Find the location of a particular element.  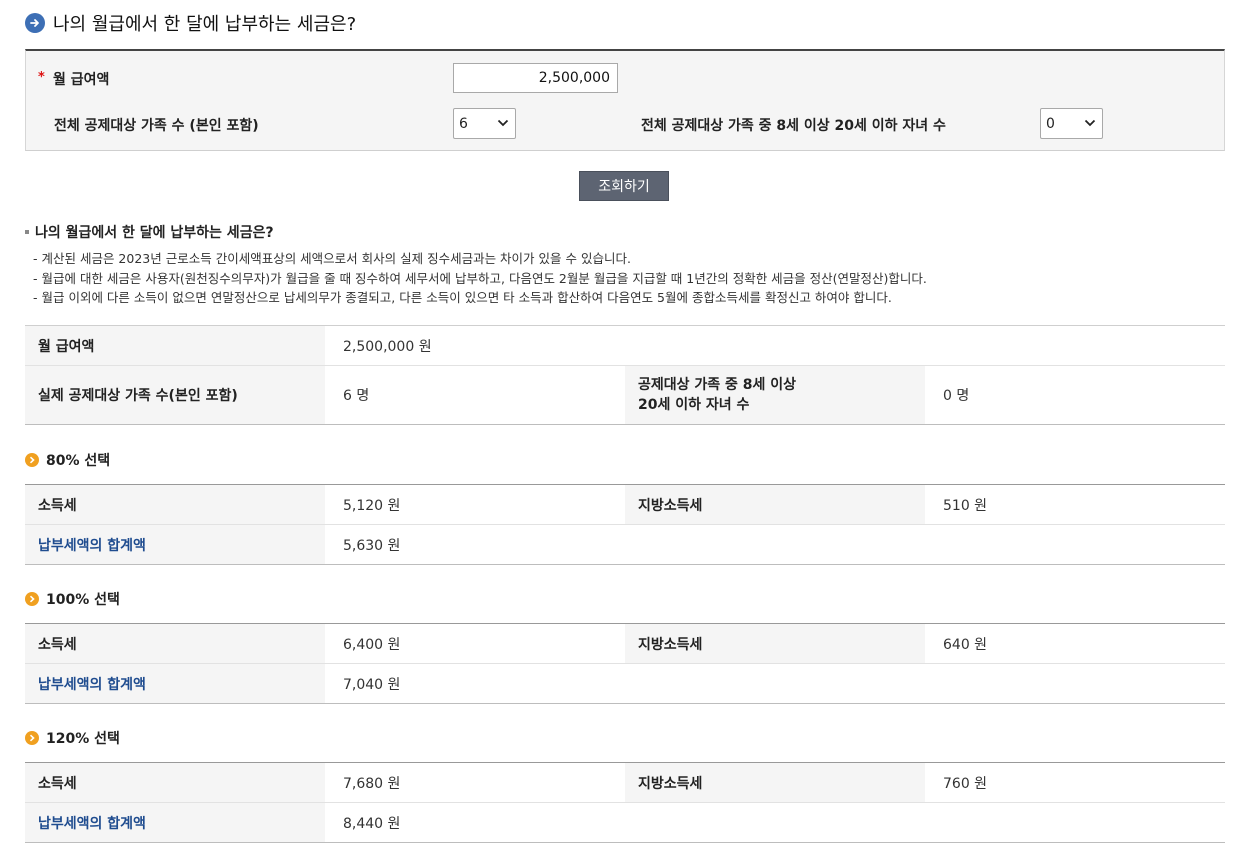

children-count-label: 전체 공제대상 가족 중 8세 이상 20세 이하 자녀 수 is located at coordinates (793, 126).